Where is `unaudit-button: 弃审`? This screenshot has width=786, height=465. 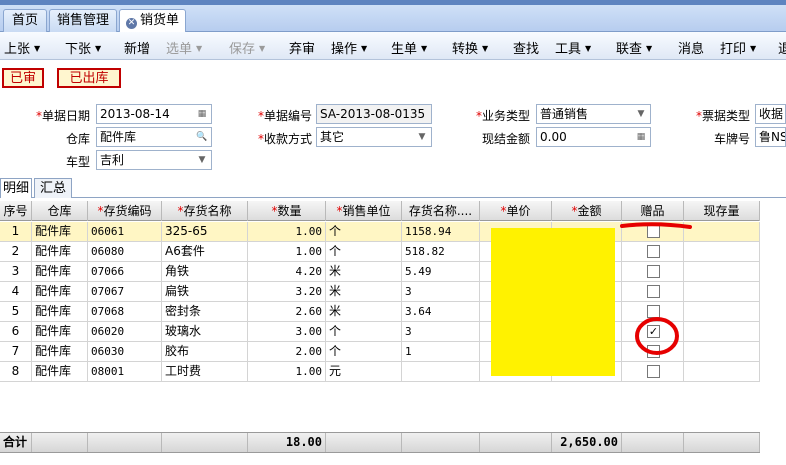
unaudit-button: 弃审 is located at coordinates (302, 47).